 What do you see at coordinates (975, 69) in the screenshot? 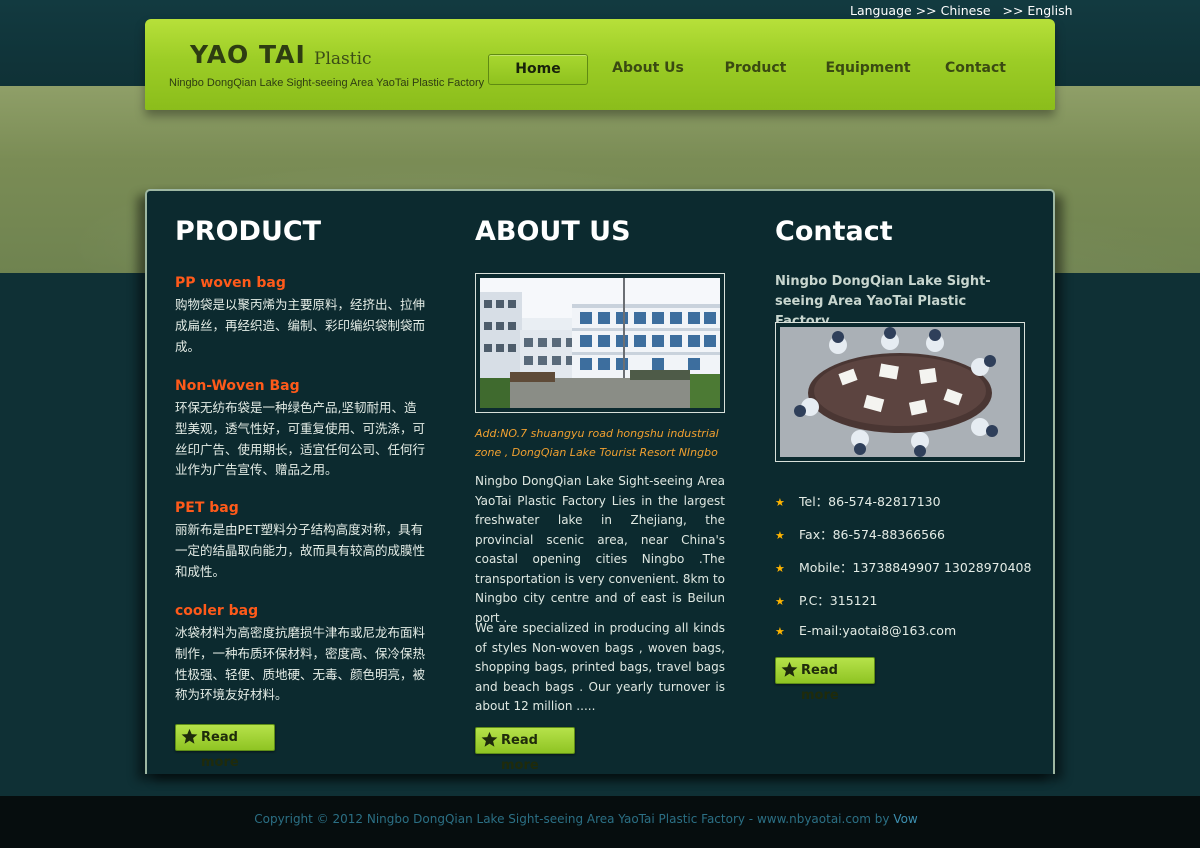
I see `nav-contact: Contact` at bounding box center [975, 69].